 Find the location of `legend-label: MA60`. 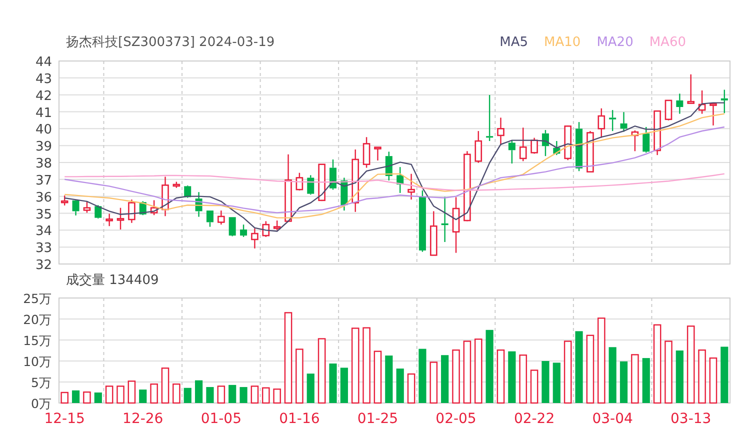

legend-label: MA60 is located at coordinates (667, 45).